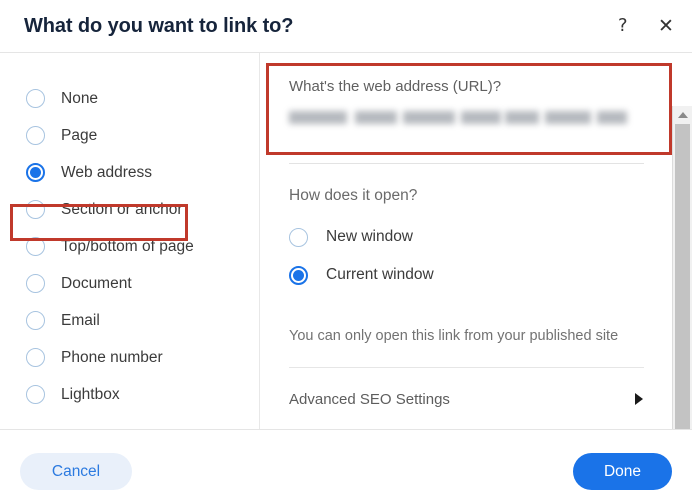 This screenshot has width=692, height=502. I want to click on link-type-option-section-or-anchor: Section or anchor, so click(130, 209).